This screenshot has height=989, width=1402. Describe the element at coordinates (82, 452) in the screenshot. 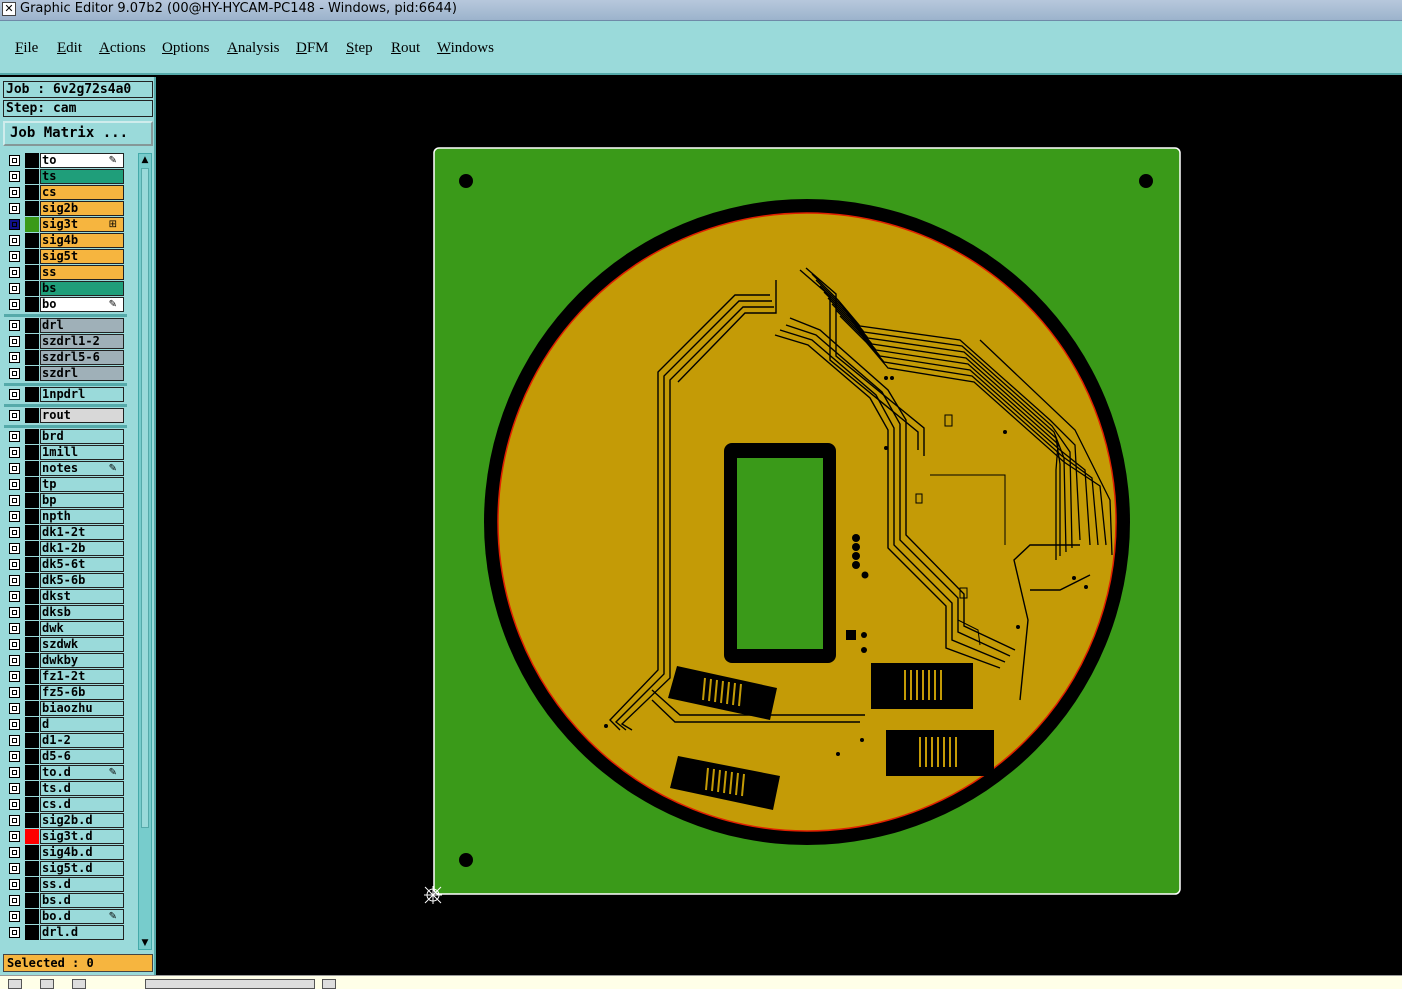

I see `layer-name: 1mill` at that location.